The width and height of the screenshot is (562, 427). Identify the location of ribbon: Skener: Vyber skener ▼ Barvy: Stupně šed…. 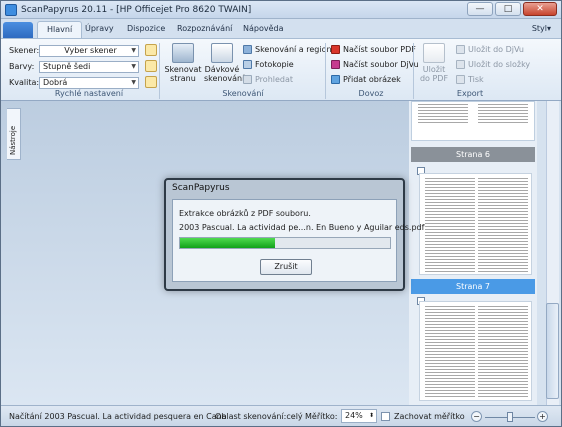
(281, 69).